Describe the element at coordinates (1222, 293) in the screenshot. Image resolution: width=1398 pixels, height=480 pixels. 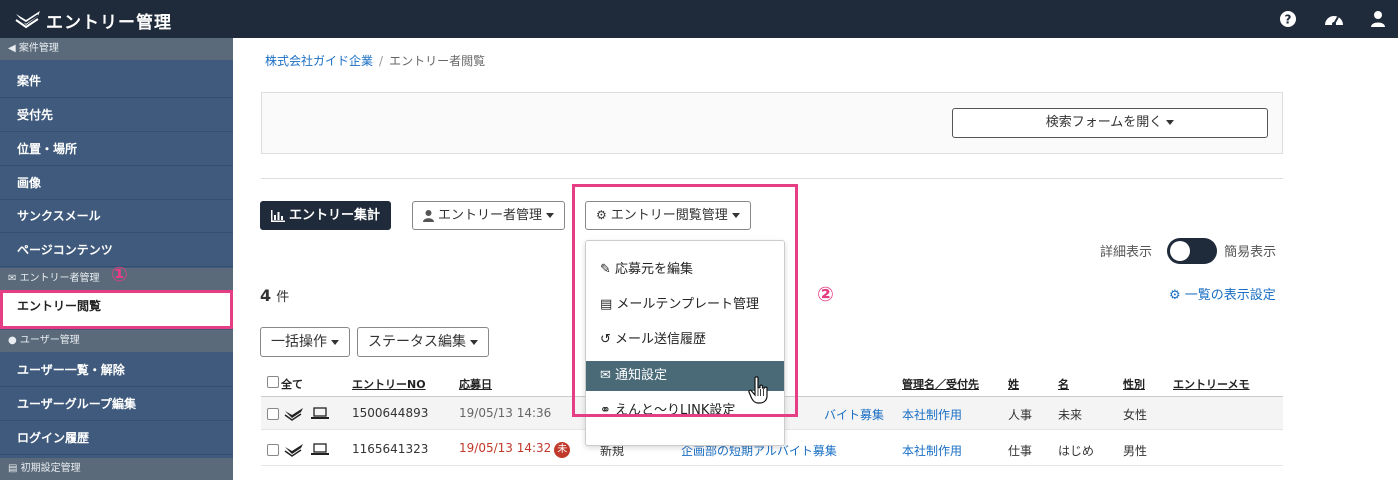
I see `list-display-settings-link: ⚙ 一覧の表示設定` at that location.